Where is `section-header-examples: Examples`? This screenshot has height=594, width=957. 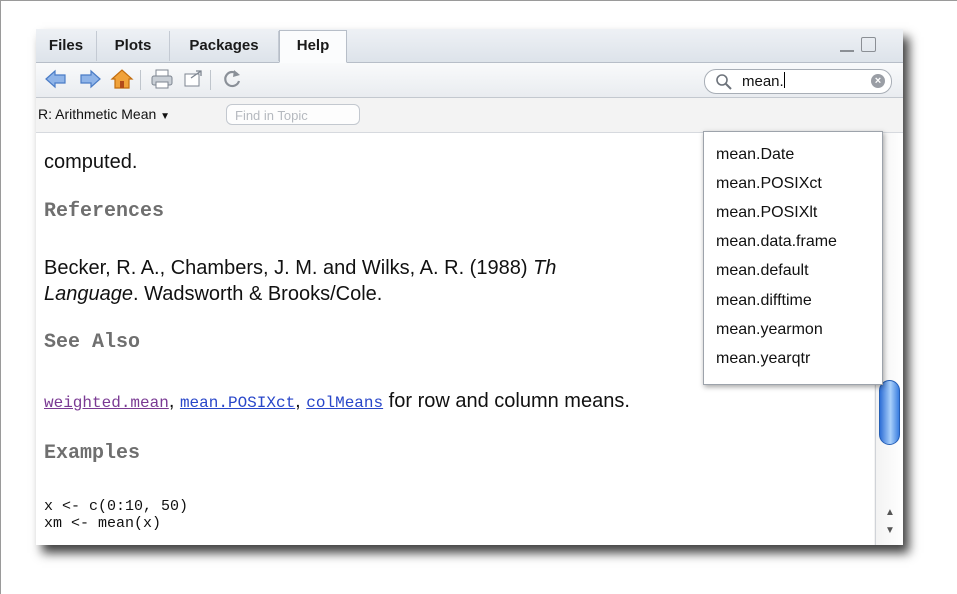
section-header-examples: Examples is located at coordinates (92, 453).